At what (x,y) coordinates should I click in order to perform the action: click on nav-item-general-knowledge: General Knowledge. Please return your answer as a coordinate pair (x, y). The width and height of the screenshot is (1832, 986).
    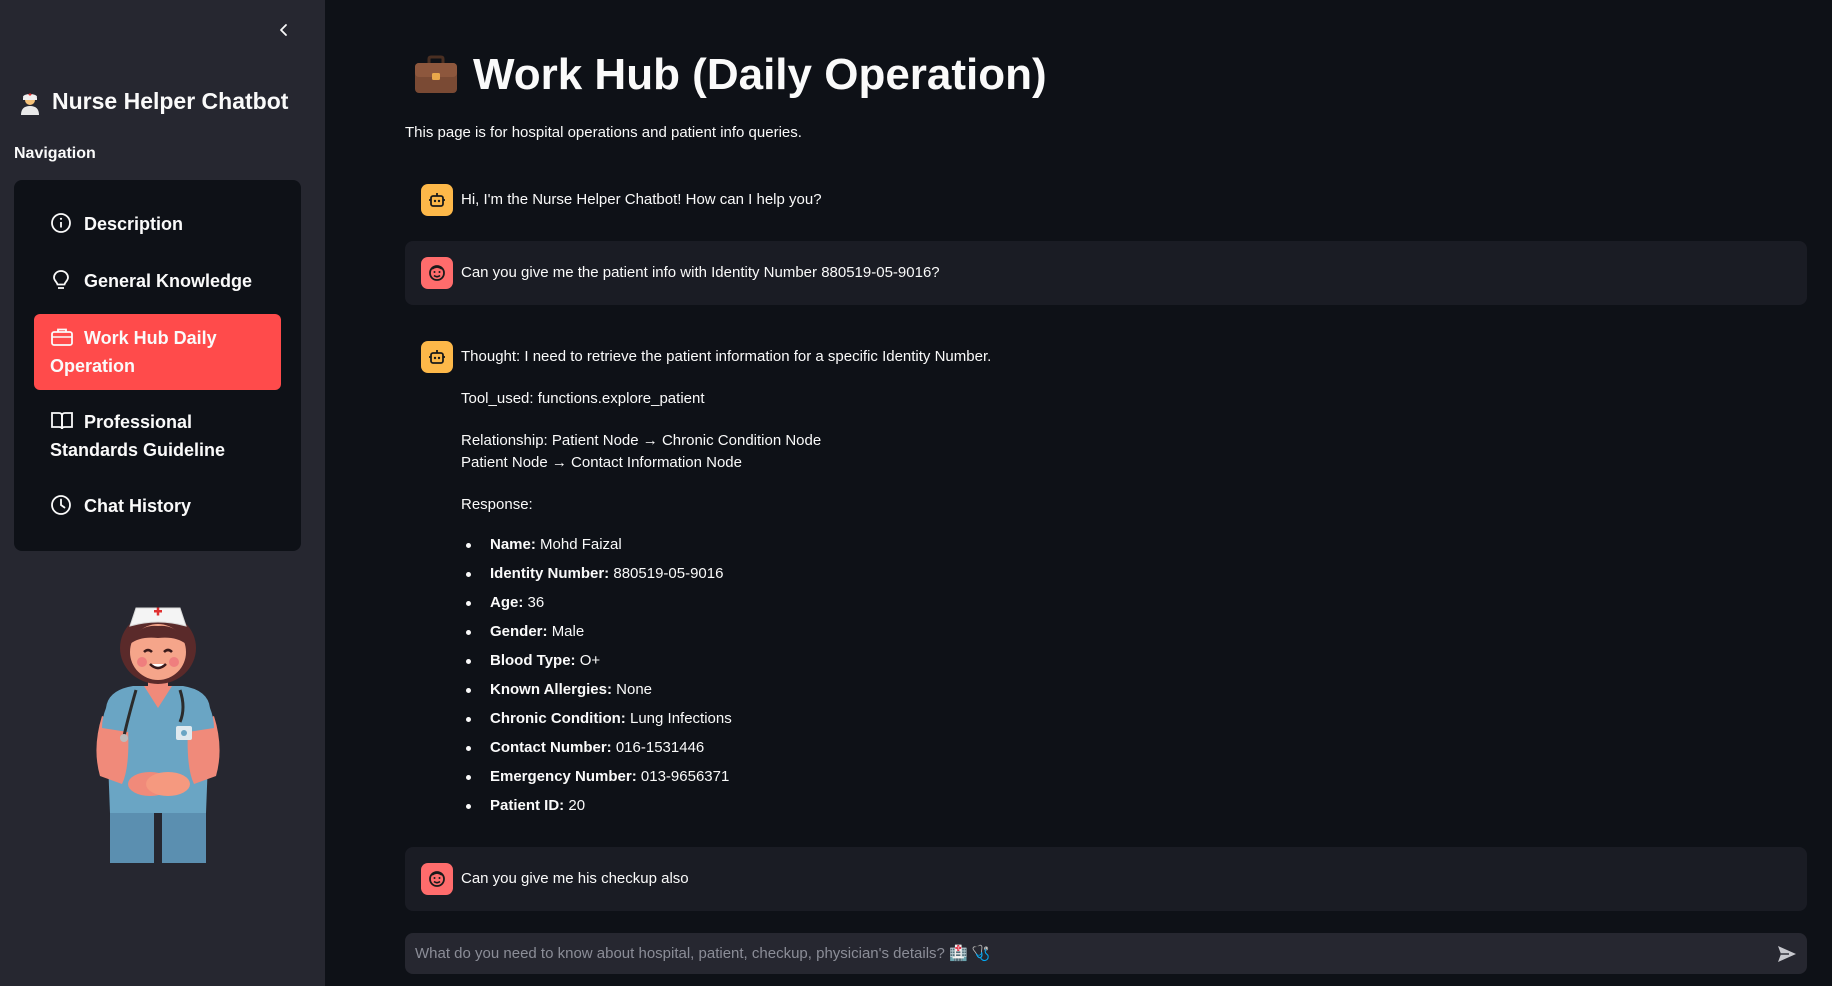
    Looking at the image, I should click on (157, 281).